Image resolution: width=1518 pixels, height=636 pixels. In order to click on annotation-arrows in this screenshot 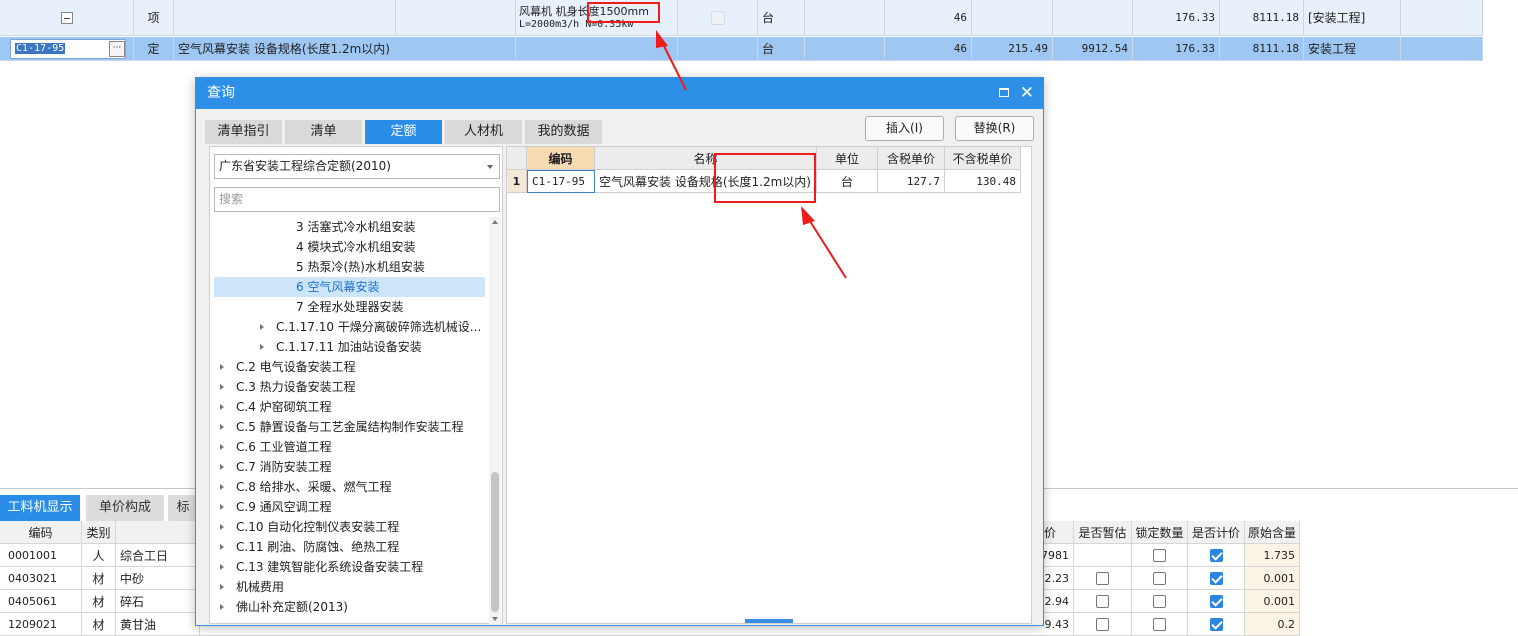, I will do `click(751, 154)`.